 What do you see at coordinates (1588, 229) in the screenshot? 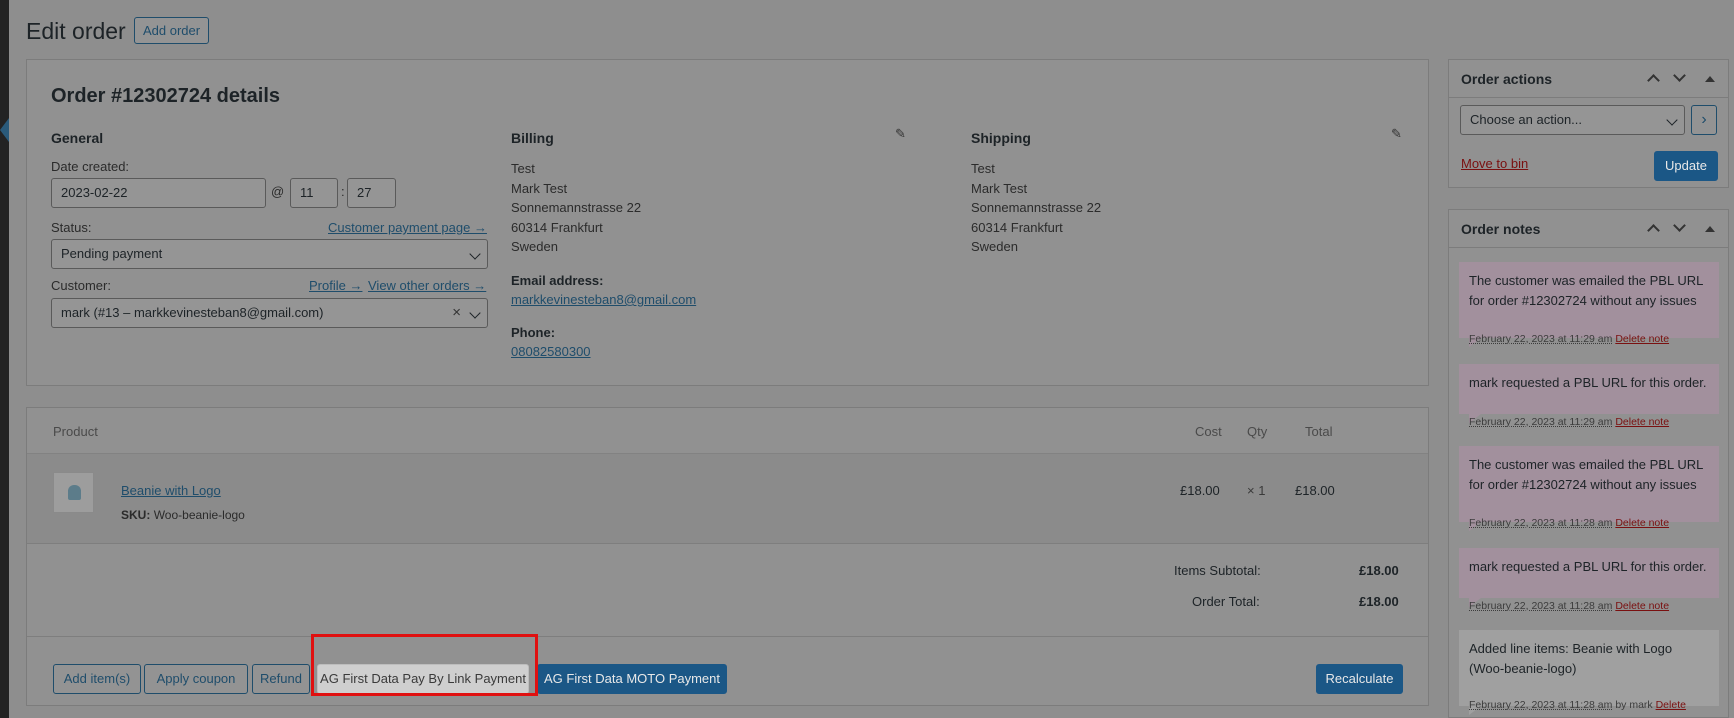
I see `order-notes-header: Order notes` at bounding box center [1588, 229].